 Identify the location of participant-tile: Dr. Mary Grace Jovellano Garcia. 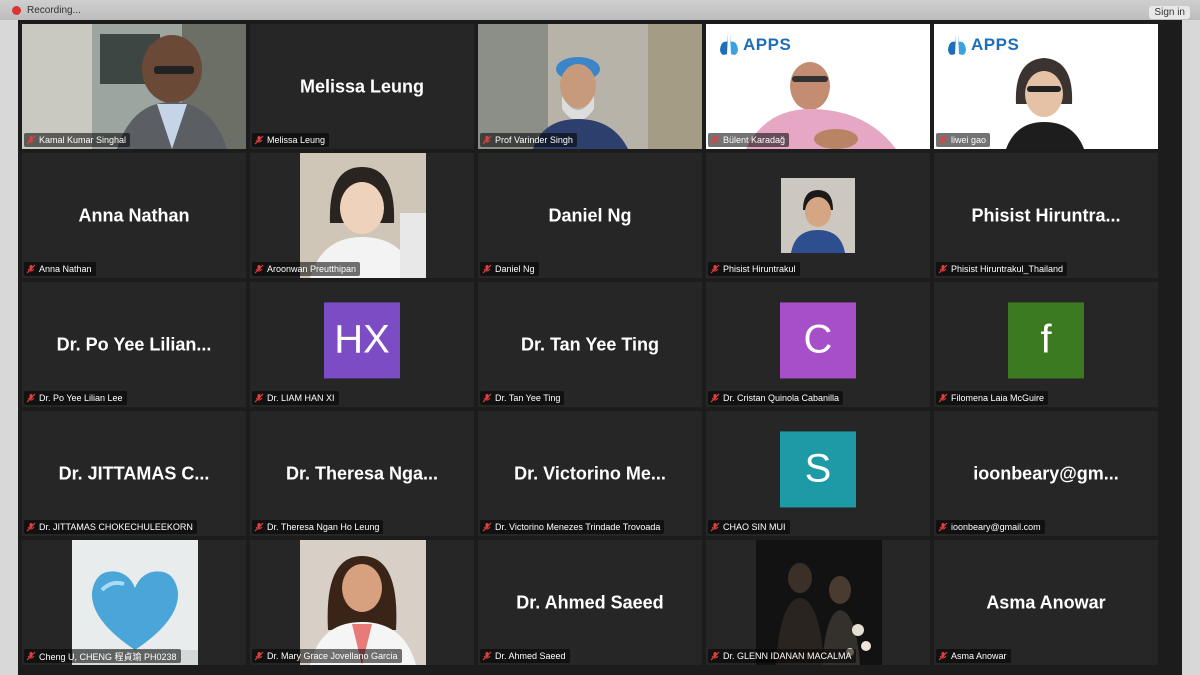
(362, 602).